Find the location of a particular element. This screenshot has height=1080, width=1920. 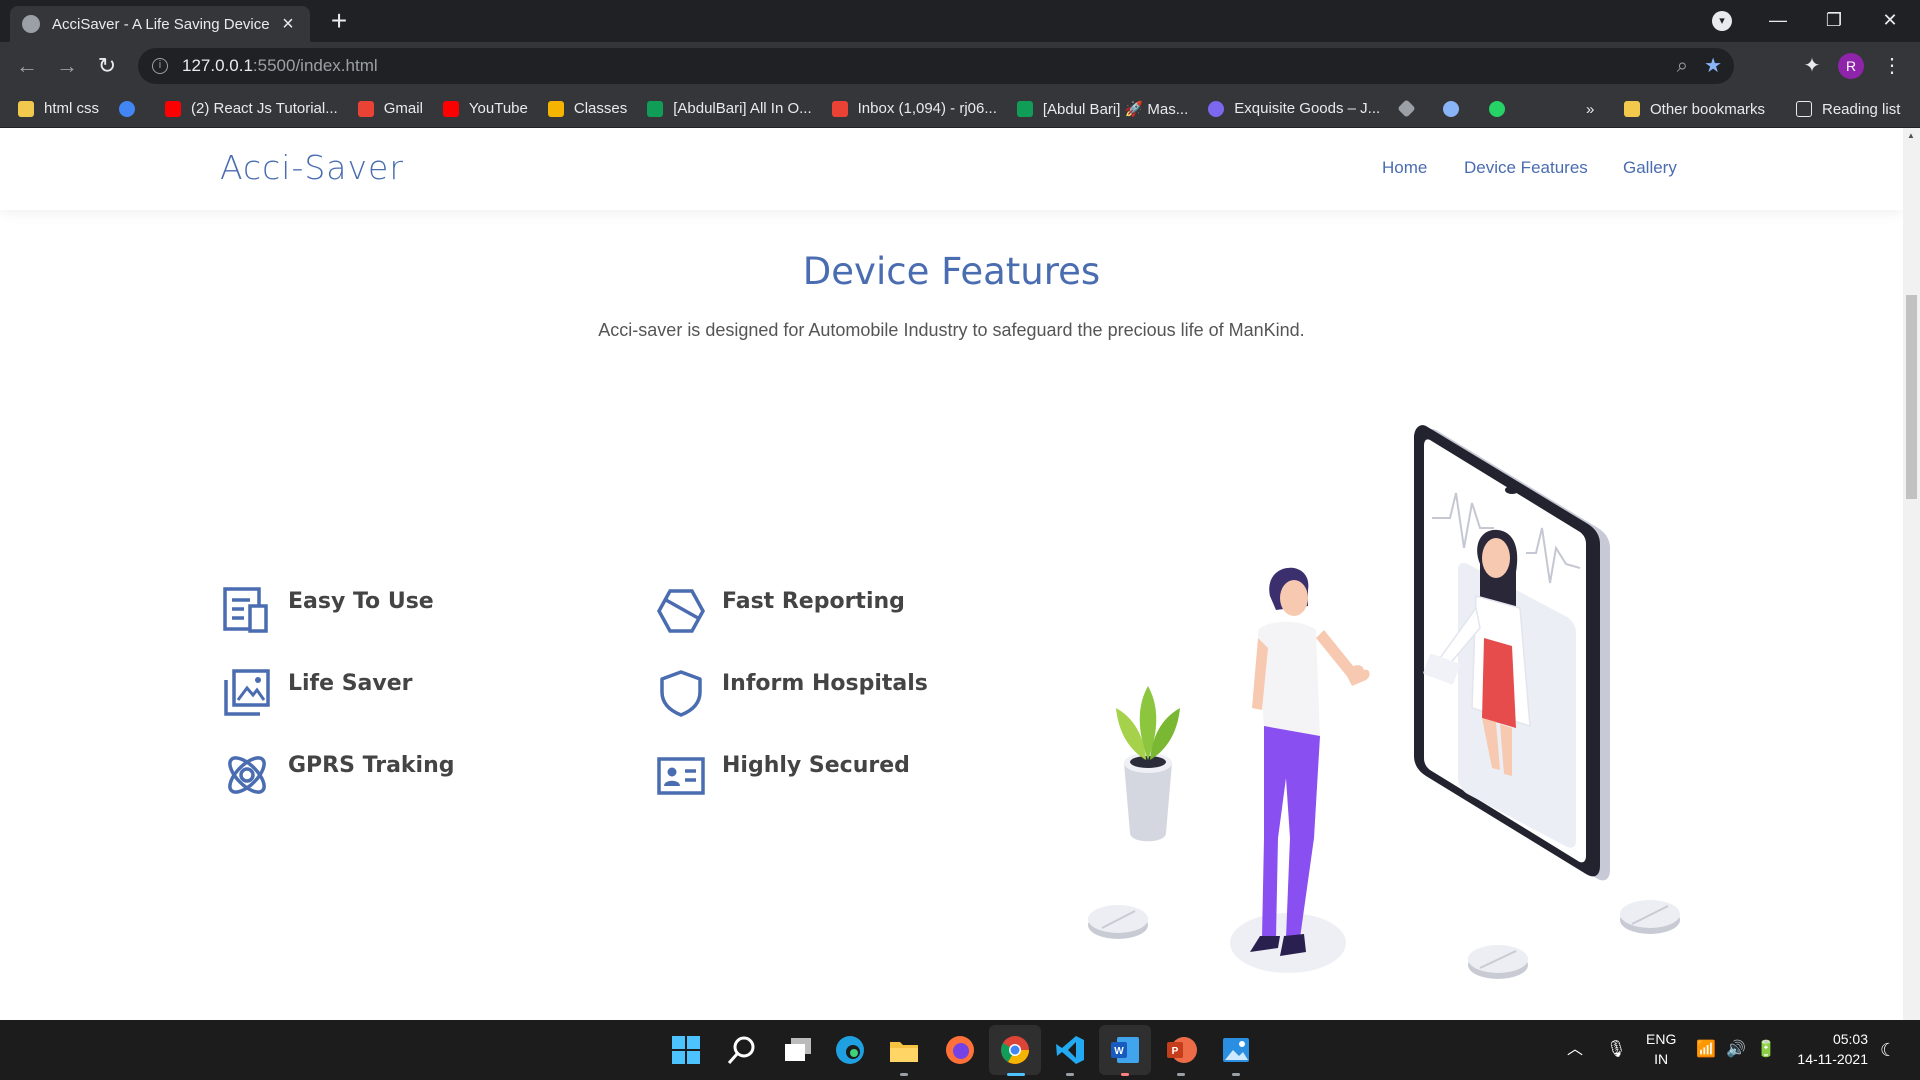

nav-device-features: Device Features is located at coordinates (1526, 168).